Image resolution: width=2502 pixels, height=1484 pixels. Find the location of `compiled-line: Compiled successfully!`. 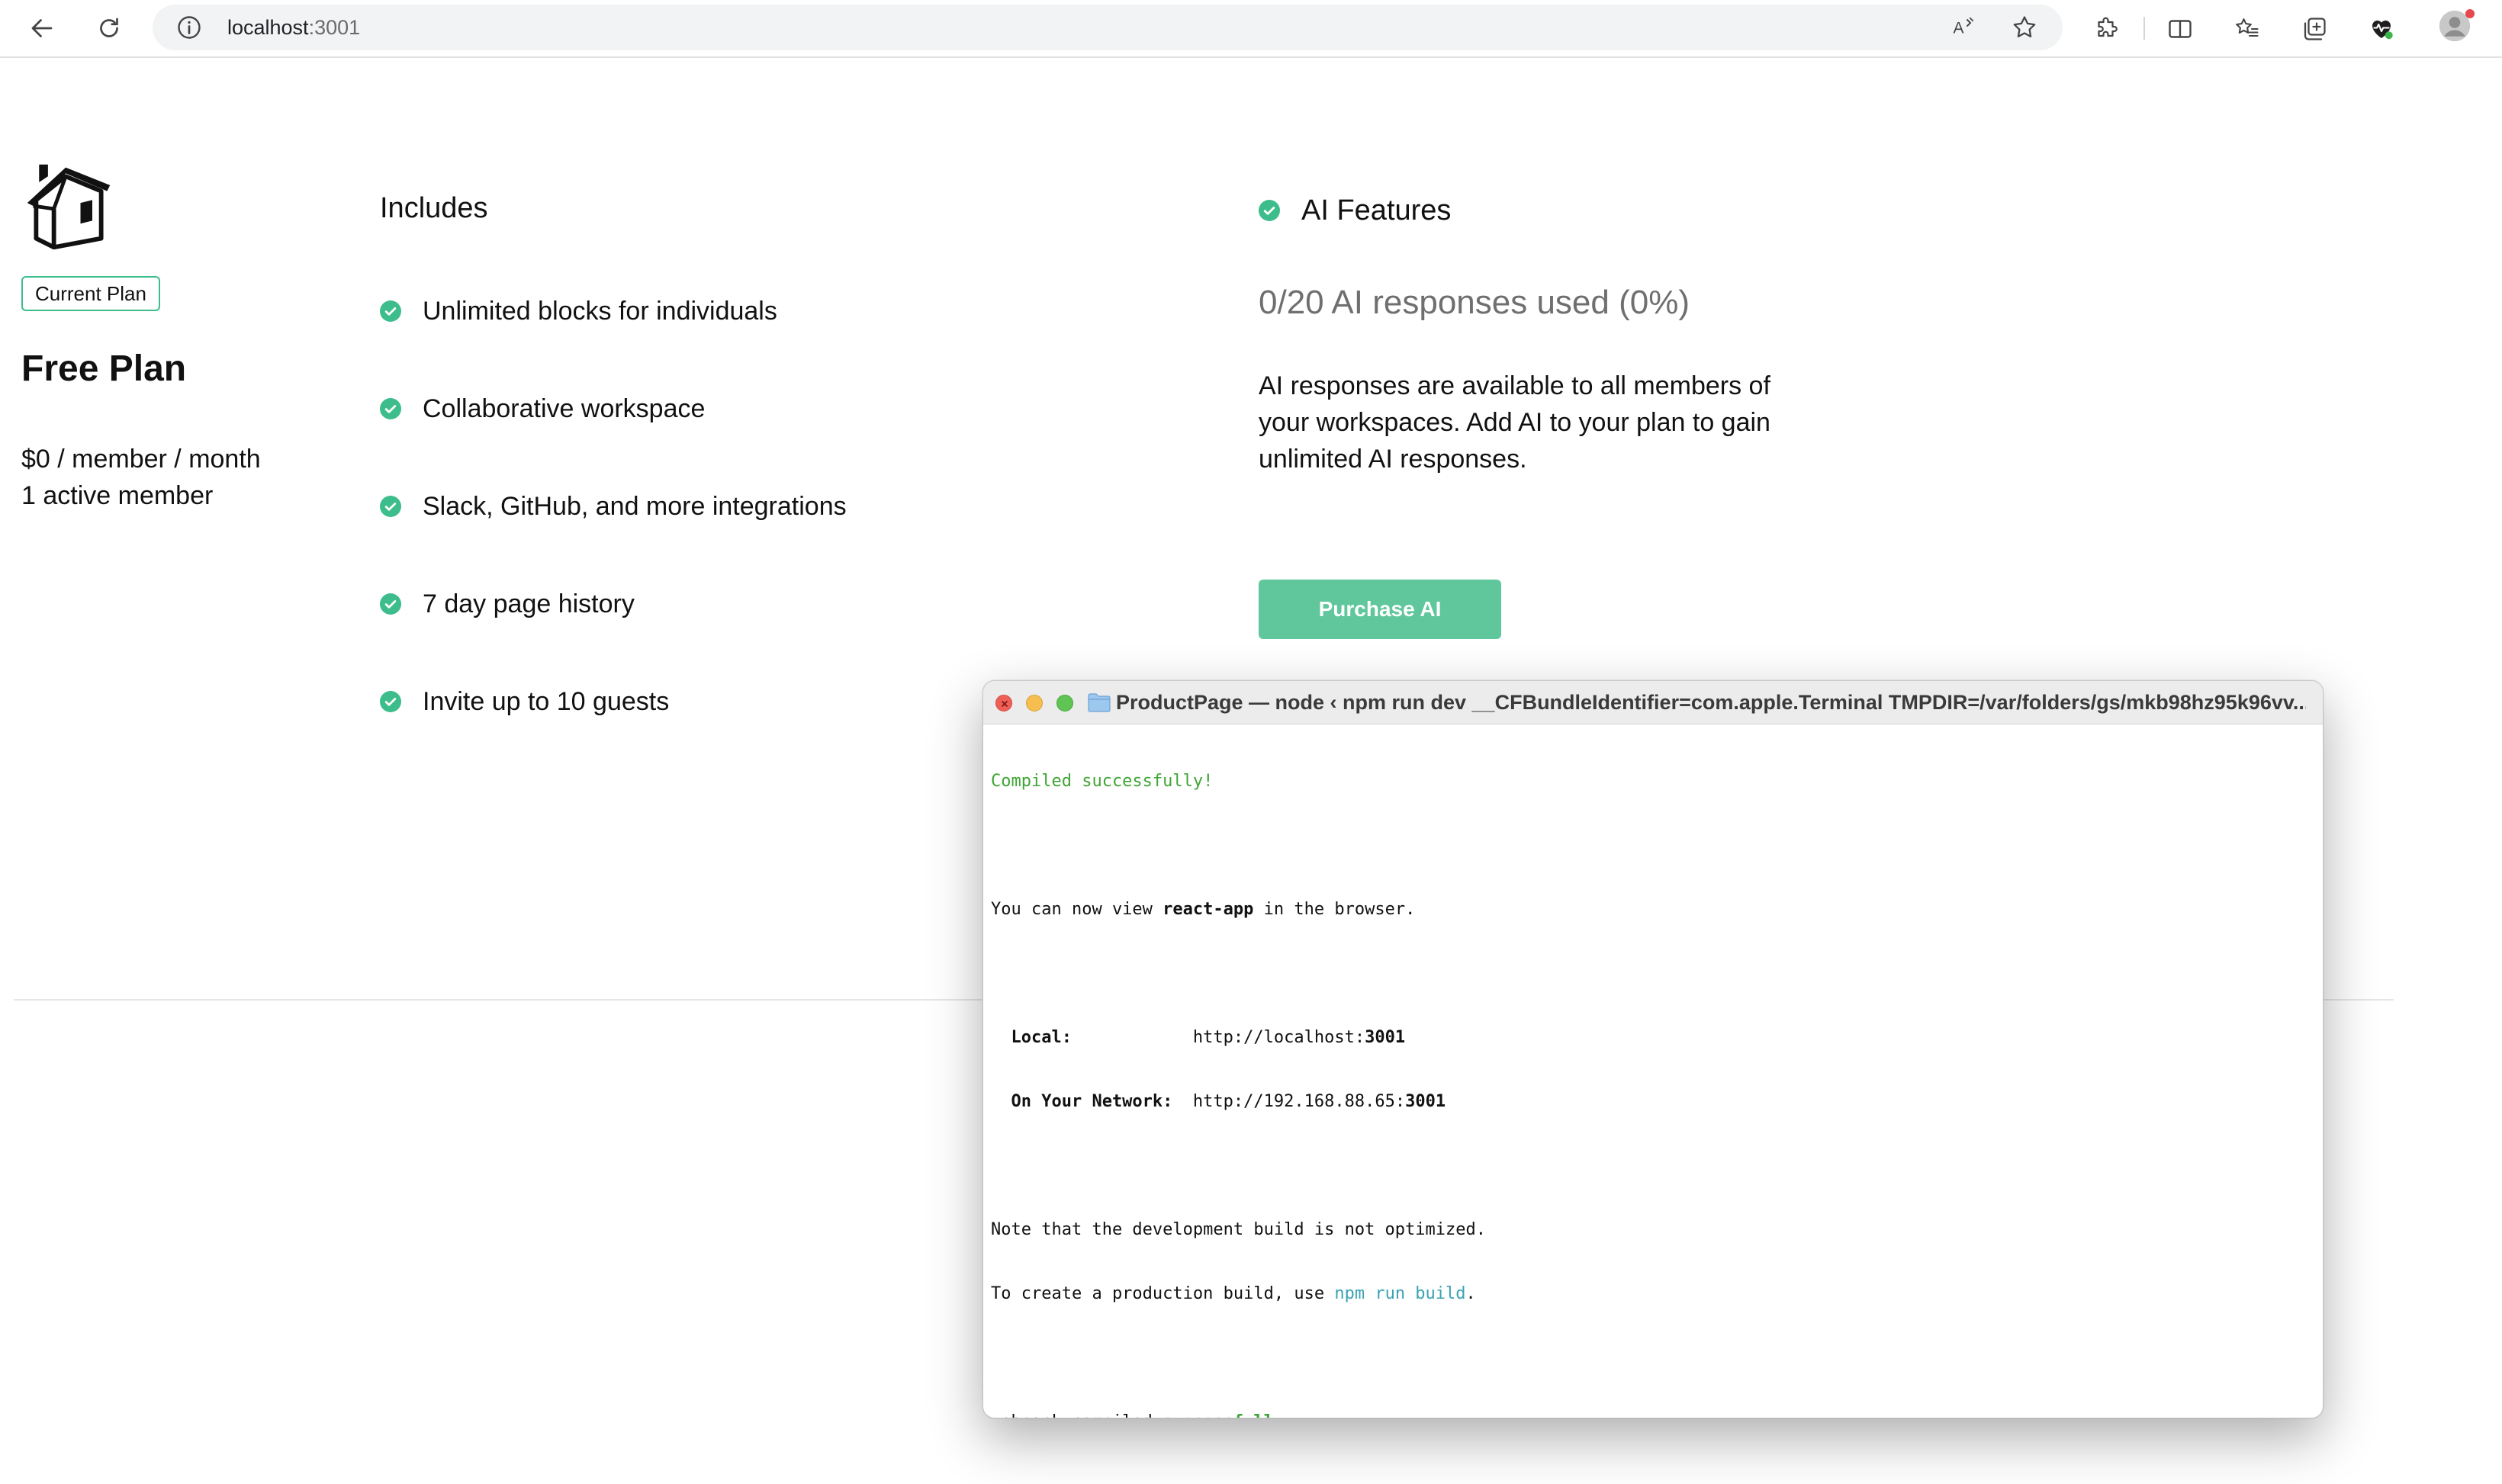

compiled-line: Compiled successfully! is located at coordinates (1102, 782).